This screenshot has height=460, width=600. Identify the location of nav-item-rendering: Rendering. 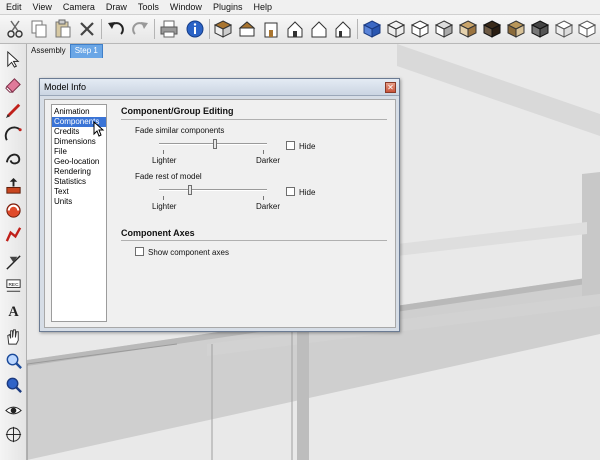
(79, 172).